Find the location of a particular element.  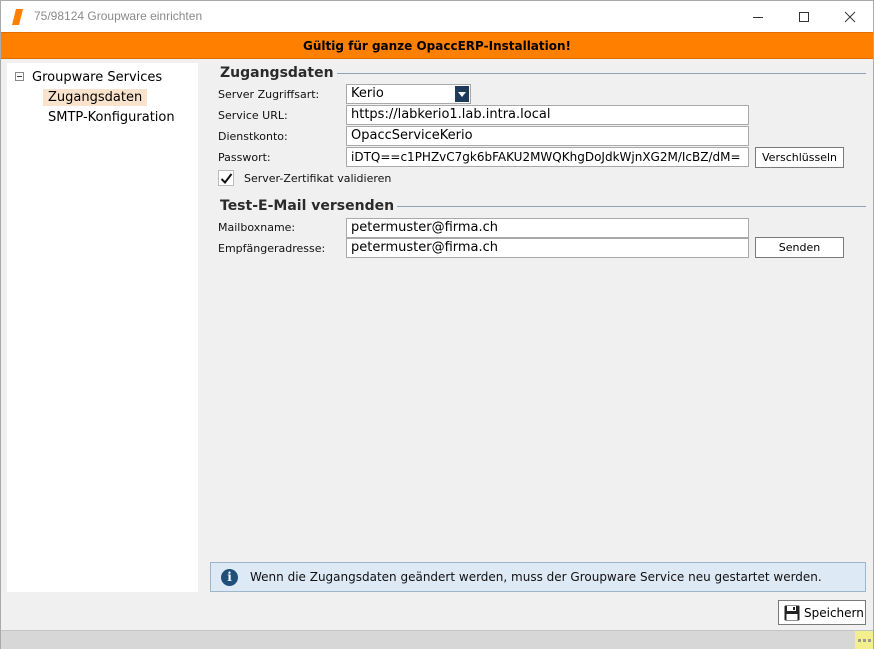

app-logo-icon is located at coordinates (17, 17).